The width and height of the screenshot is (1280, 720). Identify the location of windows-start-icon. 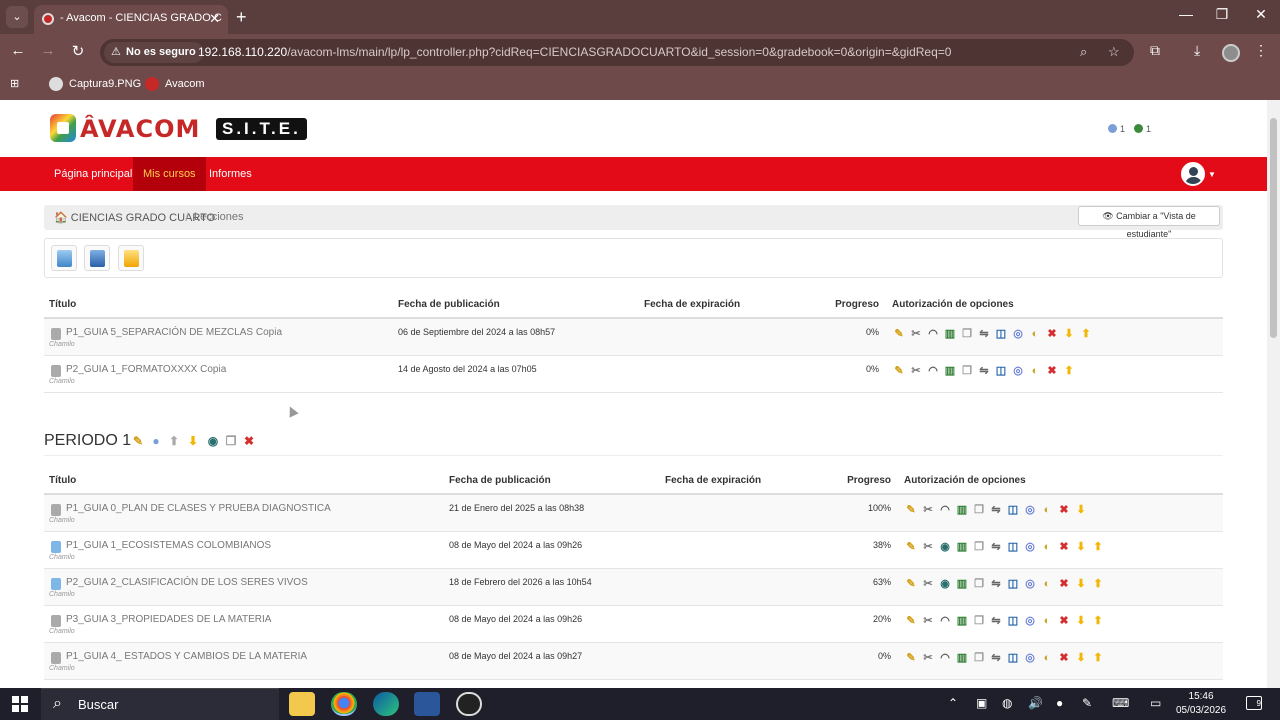
(20, 704).